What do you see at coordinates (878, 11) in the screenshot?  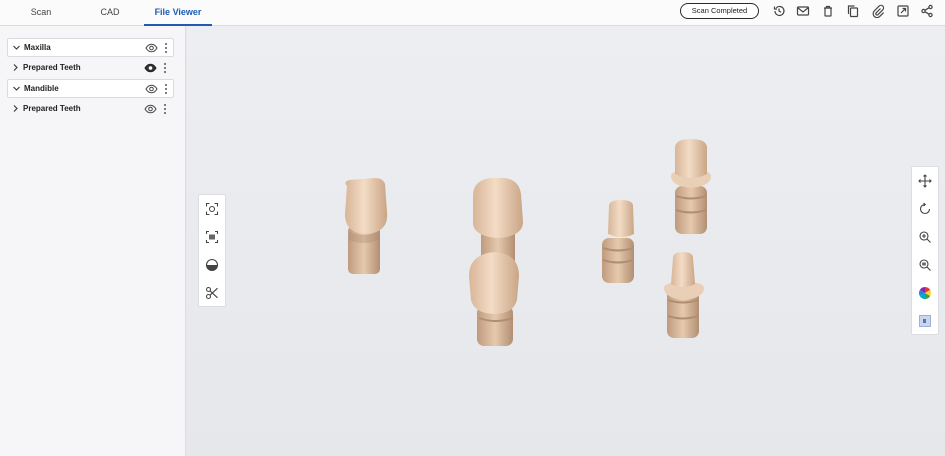 I see `attach-icon` at bounding box center [878, 11].